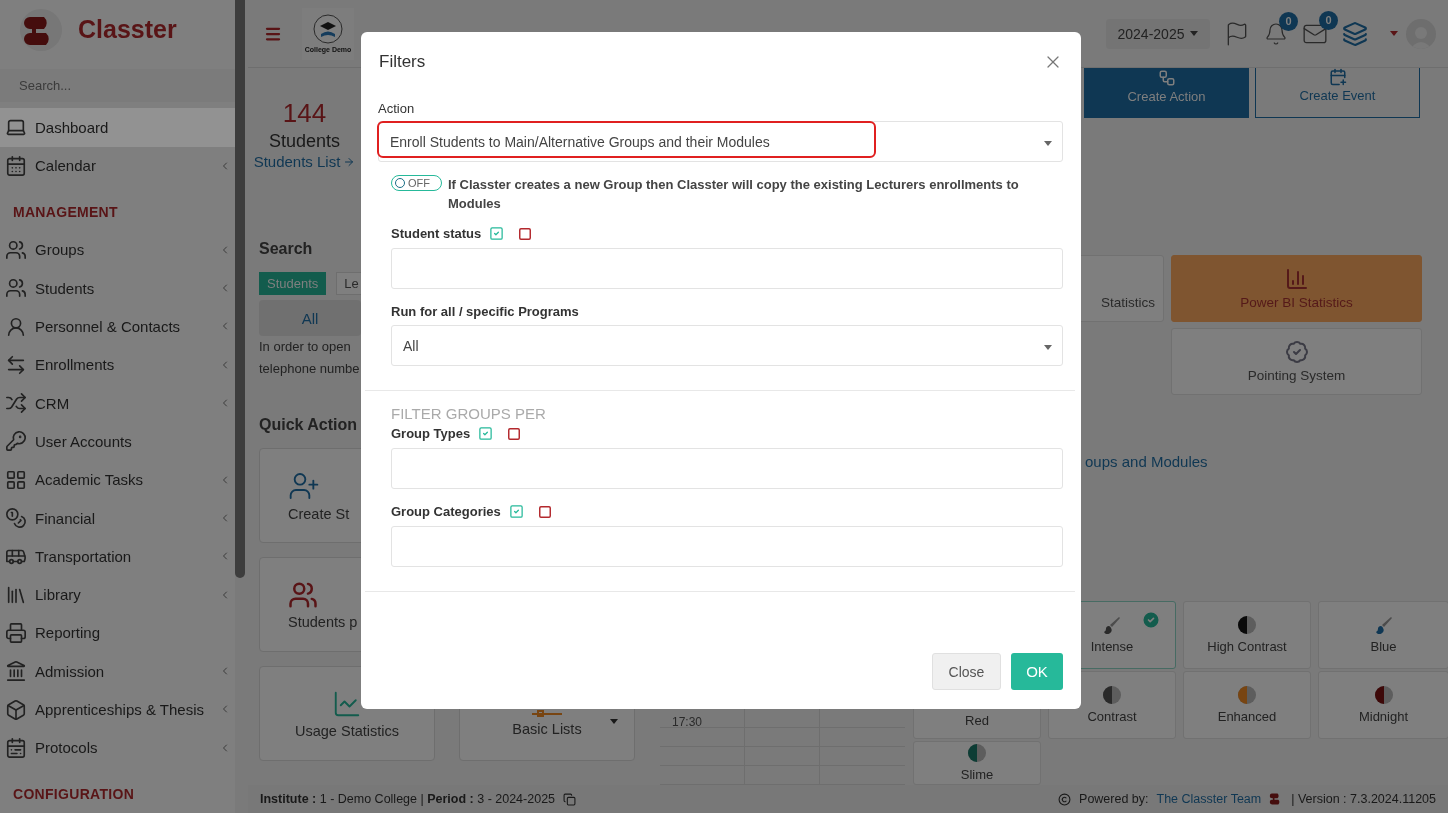 This screenshot has width=1448, height=813. Describe the element at coordinates (734, 194) in the screenshot. I see `toggle-description: If Classter creates a new Group then Classter will copy the existing Lecturers enrollments to Modules` at that location.